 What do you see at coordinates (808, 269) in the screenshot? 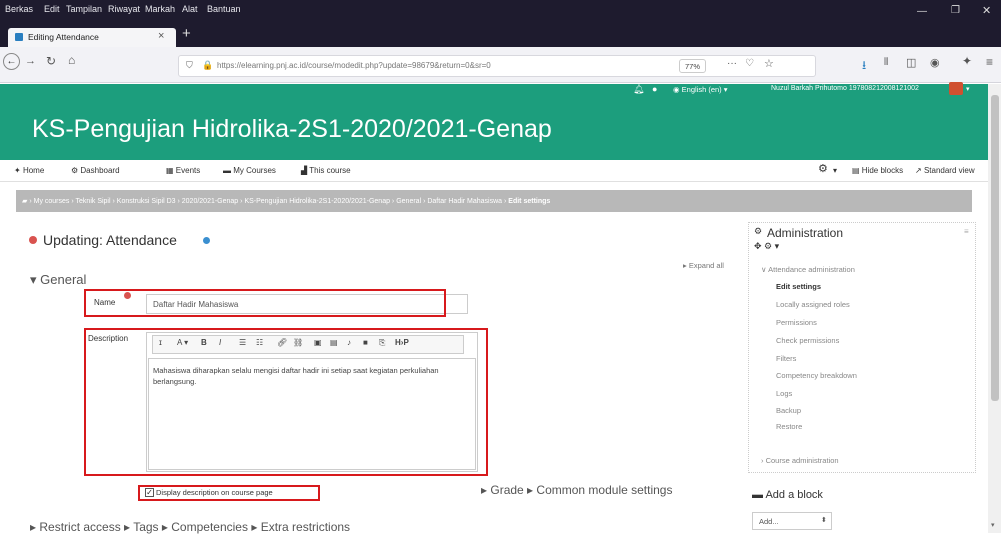
I see `admin-group-attendance: ∨ Attendance administration` at bounding box center [808, 269].